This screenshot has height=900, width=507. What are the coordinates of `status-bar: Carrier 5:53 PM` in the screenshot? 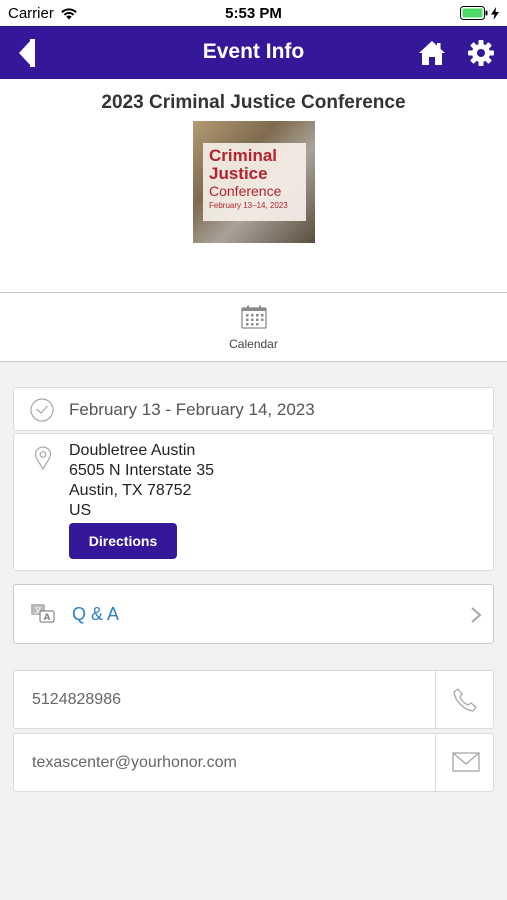 It's located at (253, 13).